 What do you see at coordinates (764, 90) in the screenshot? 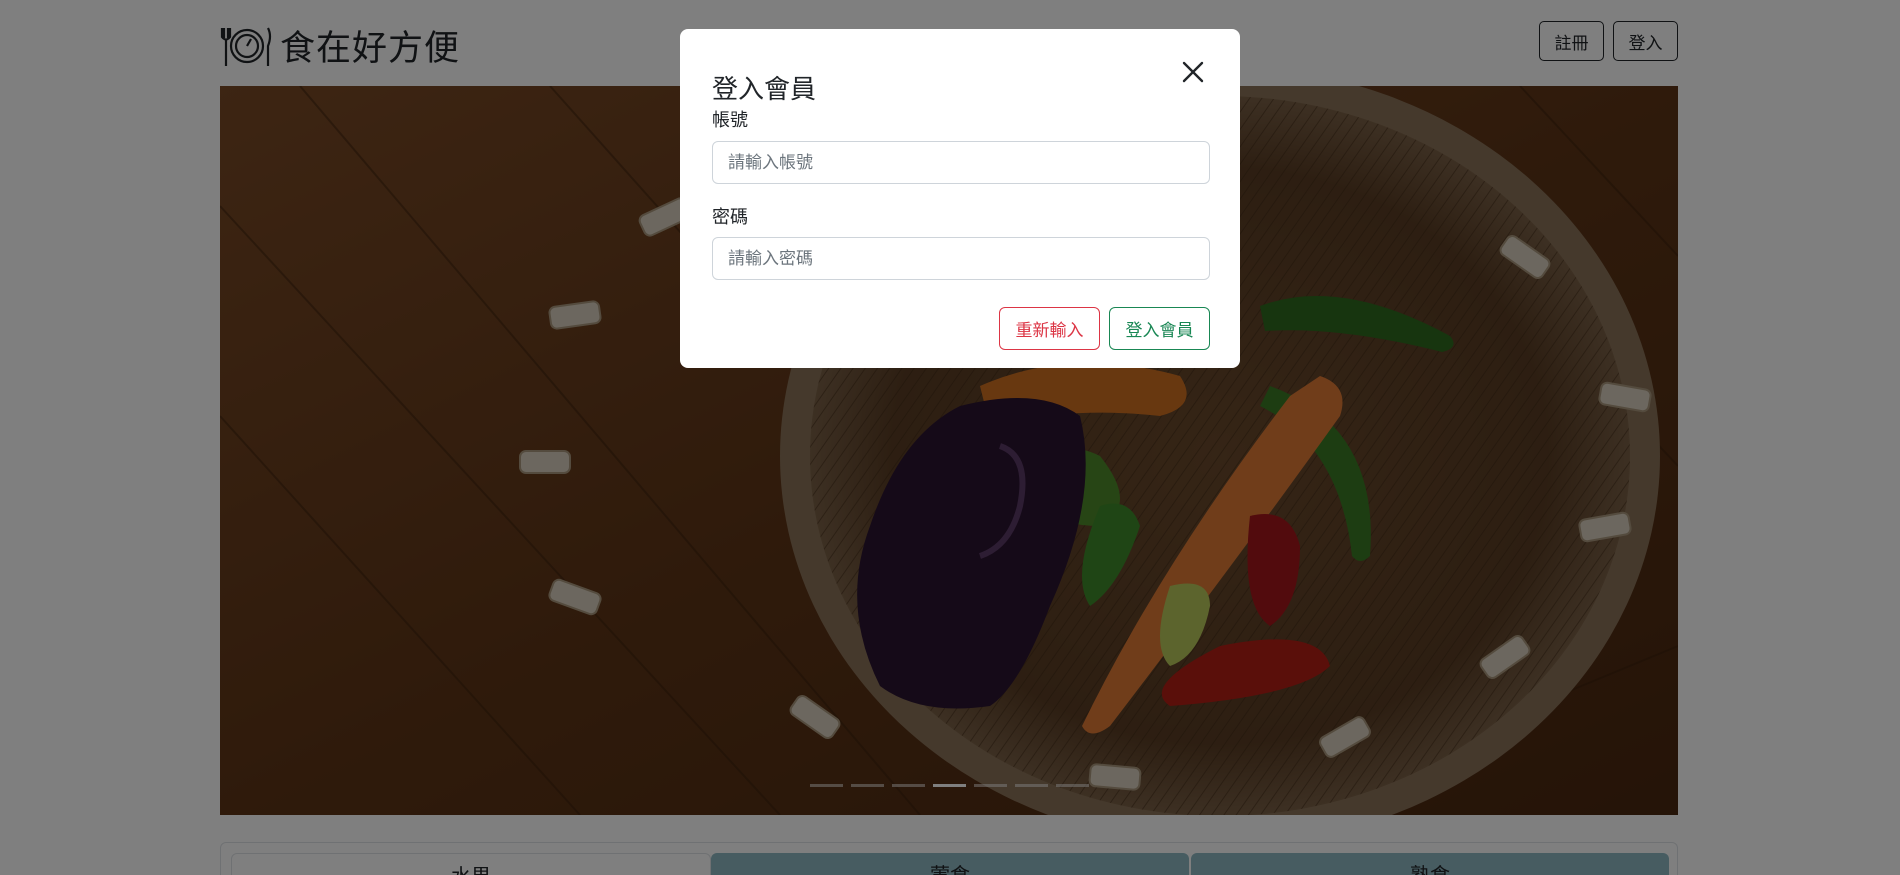
I see `modal-title: 登入會員` at bounding box center [764, 90].